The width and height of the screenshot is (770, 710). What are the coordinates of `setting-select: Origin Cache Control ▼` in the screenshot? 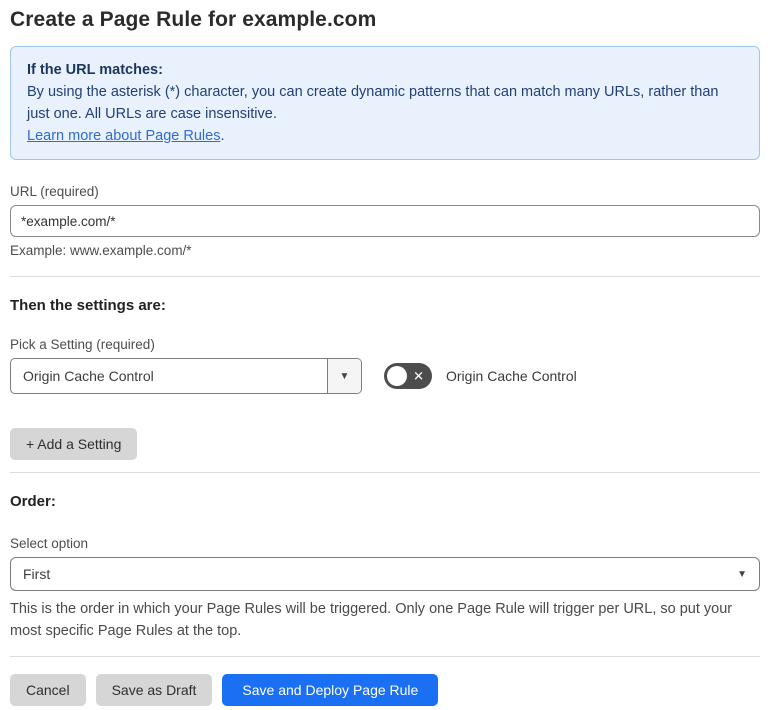 It's located at (186, 376).